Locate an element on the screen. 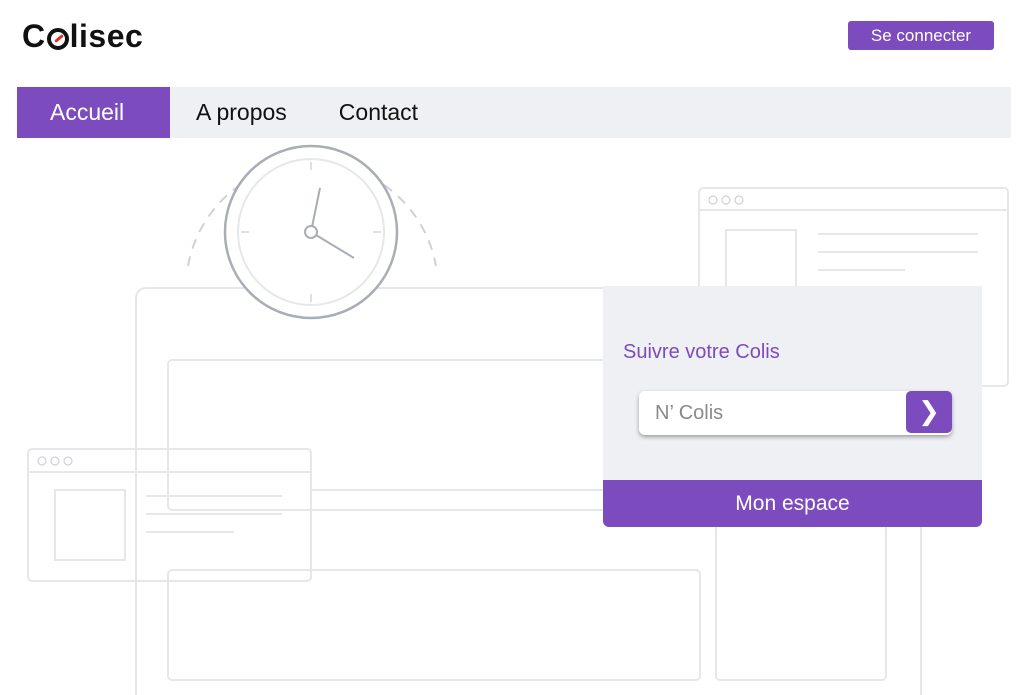 The image size is (1018, 695). brand-name-prefix: C is located at coordinates (34, 36).